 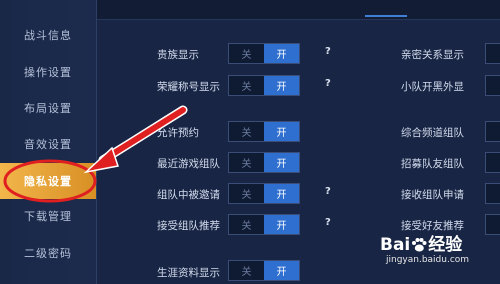 I want to click on toggle-honor-title-display: 关 开, so click(x=264, y=85).